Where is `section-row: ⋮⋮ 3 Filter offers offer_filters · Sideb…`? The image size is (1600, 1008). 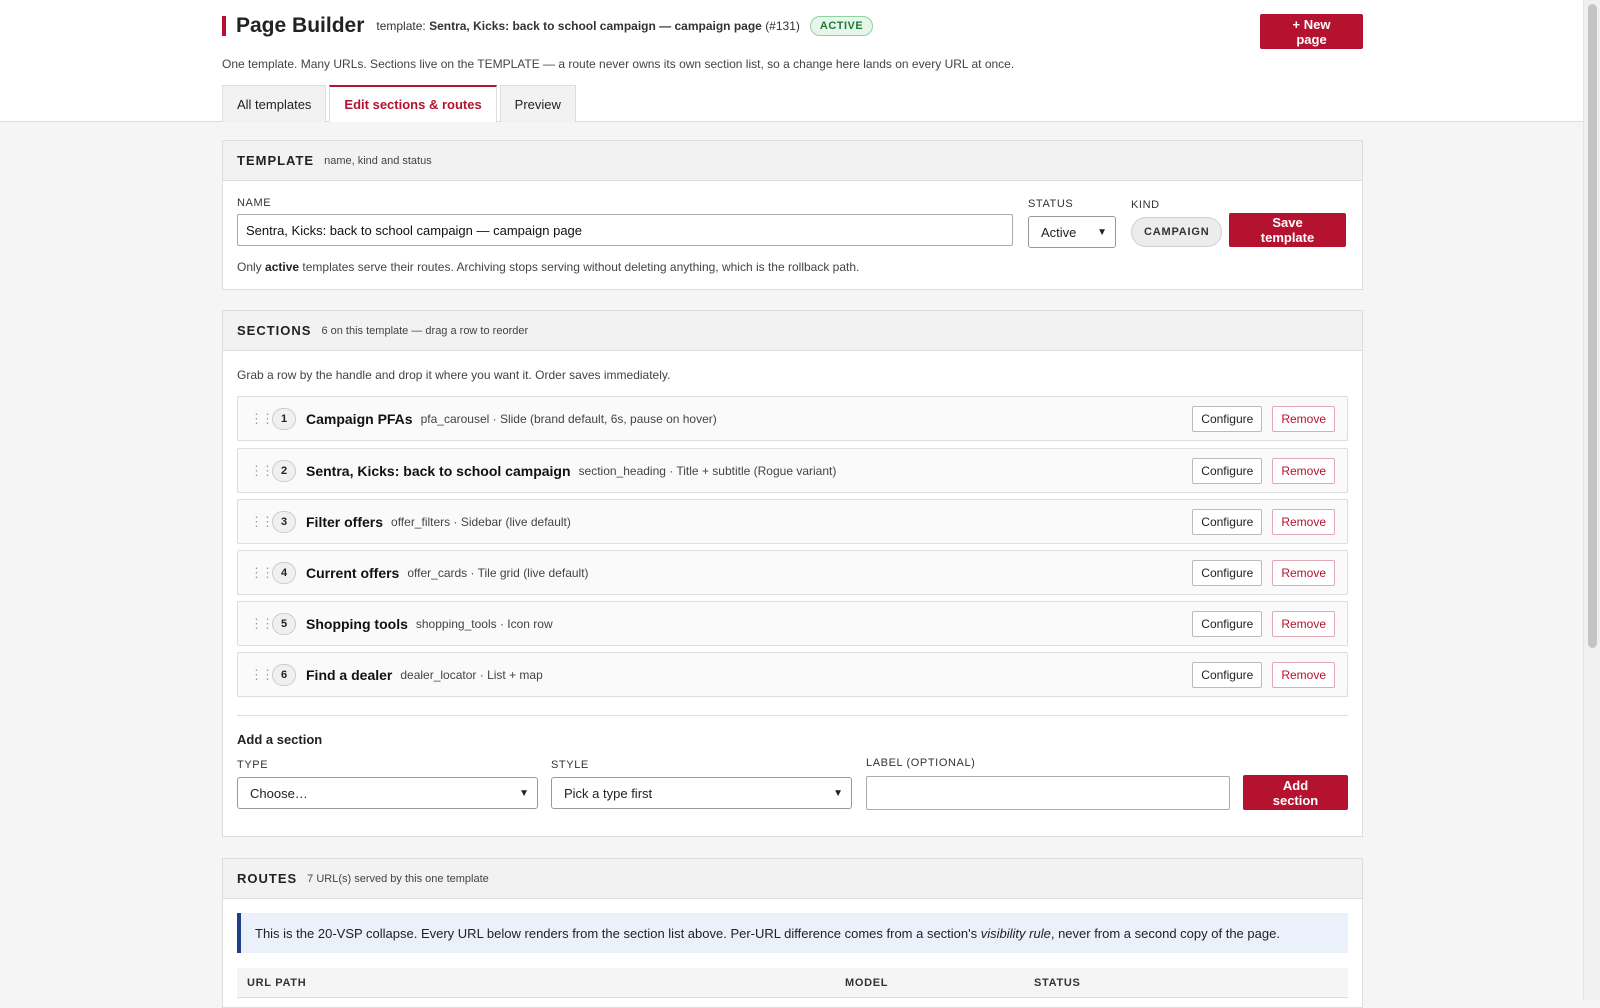
section-row: ⋮⋮ 3 Filter offers offer_filters · Sideb… is located at coordinates (792, 521).